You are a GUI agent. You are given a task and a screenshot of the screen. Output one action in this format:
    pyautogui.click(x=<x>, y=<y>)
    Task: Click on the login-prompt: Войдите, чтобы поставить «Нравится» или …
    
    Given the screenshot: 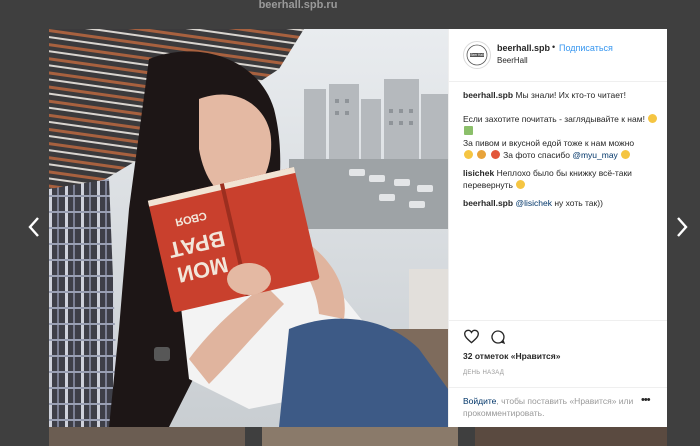 What is the action you would take?
    pyautogui.click(x=550, y=407)
    